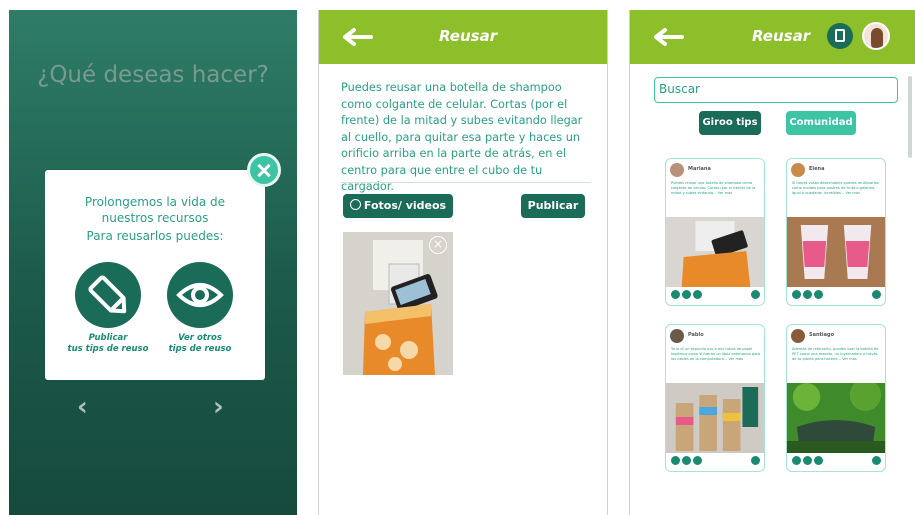 This screenshot has width=915, height=515. What do you see at coordinates (696, 335) in the screenshot?
I see `card-author: Pablo` at bounding box center [696, 335].